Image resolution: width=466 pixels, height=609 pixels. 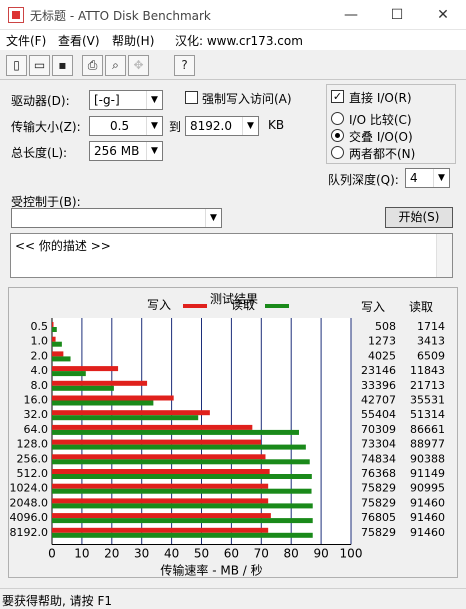 What do you see at coordinates (201, 553) in the screenshot?
I see `x-tick-label: 50` at bounding box center [201, 553].